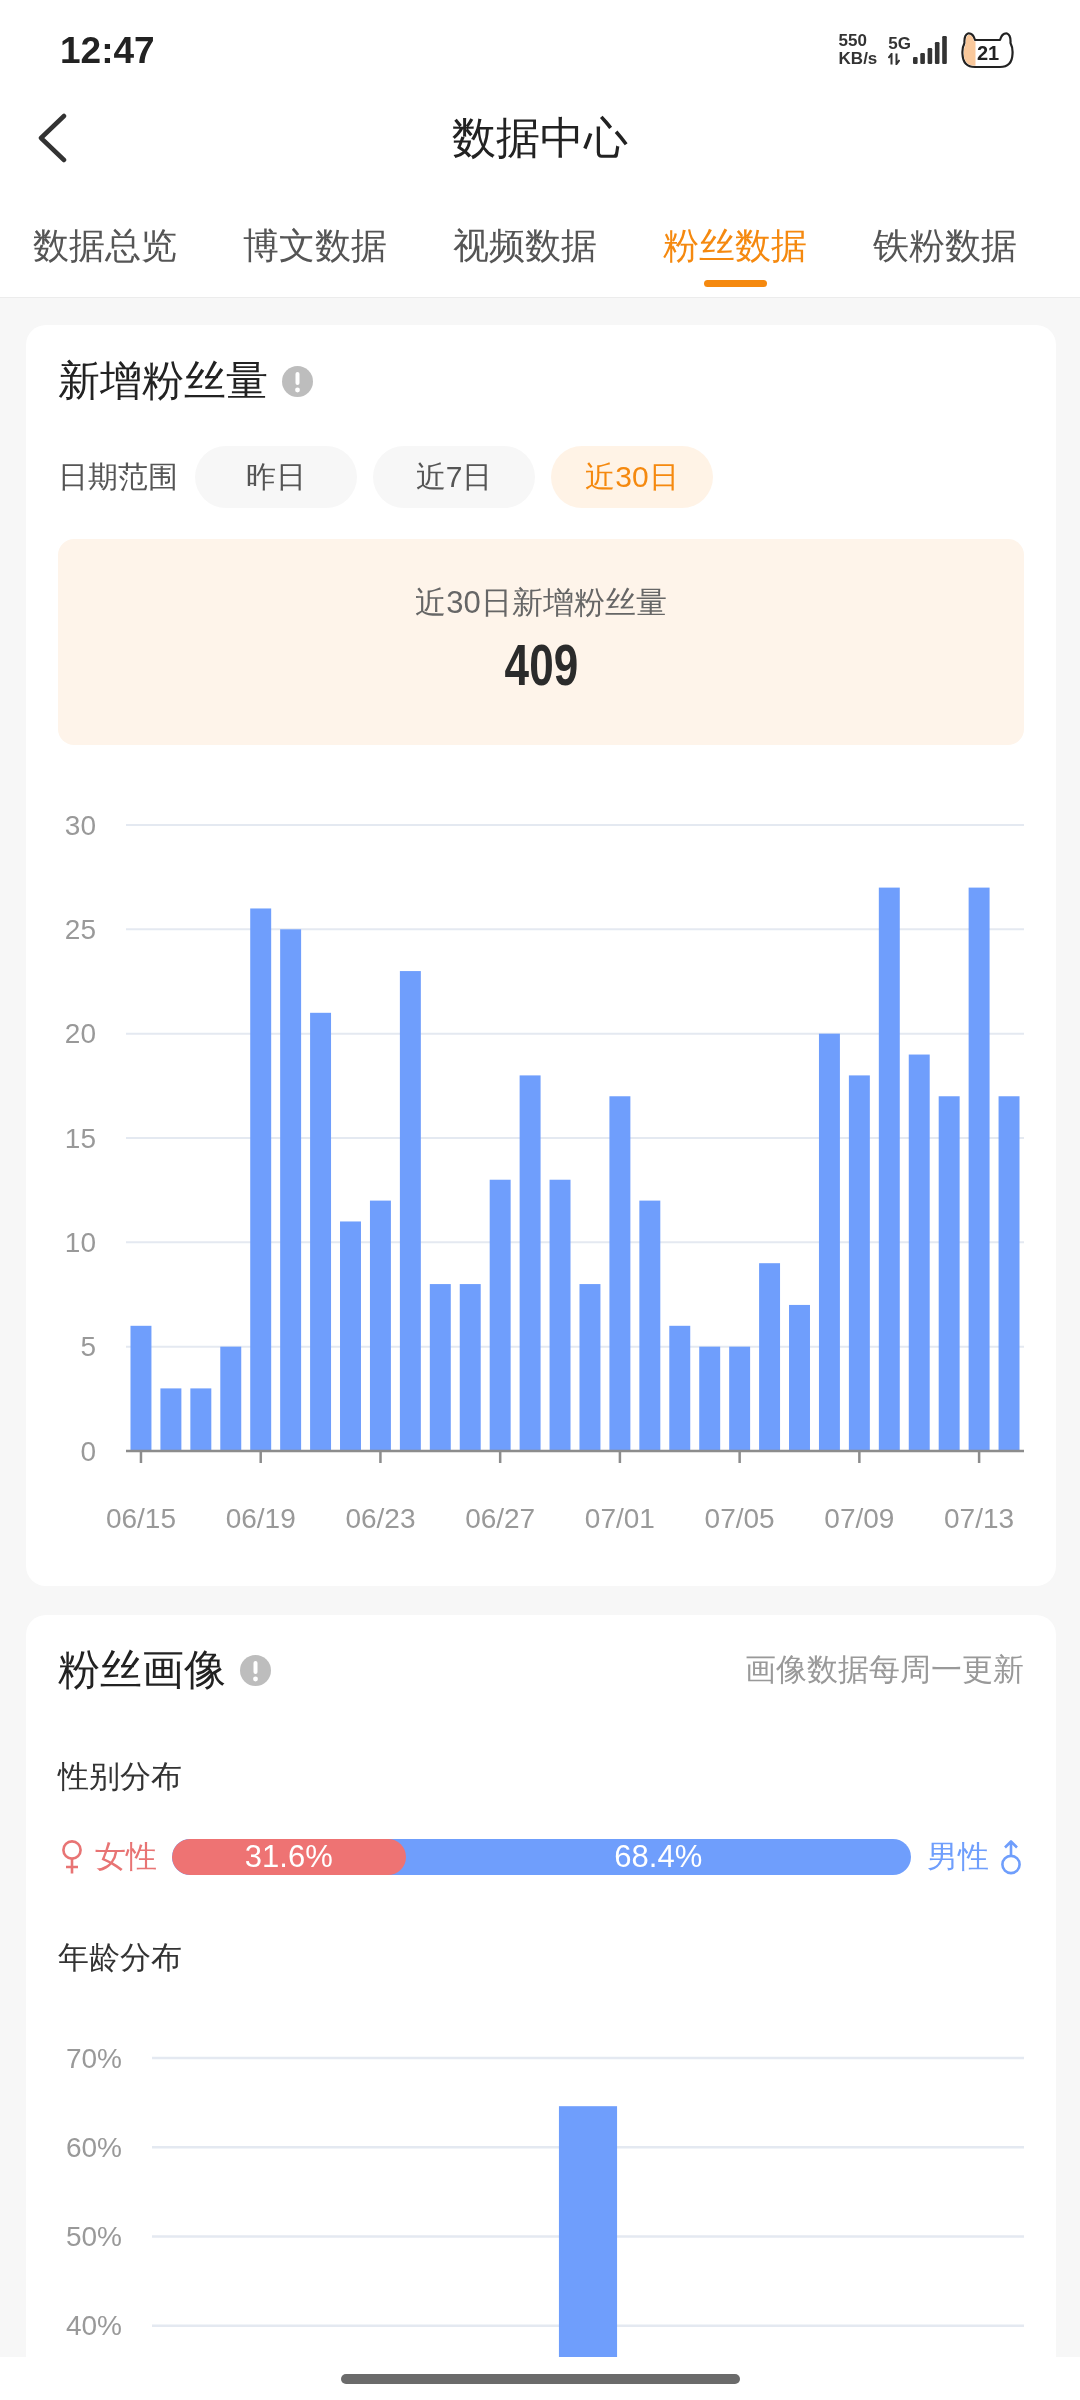 Image resolution: width=1080 pixels, height=2400 pixels. Describe the element at coordinates (289, 1857) in the screenshot. I see `female-share-bar: 31.6%` at that location.